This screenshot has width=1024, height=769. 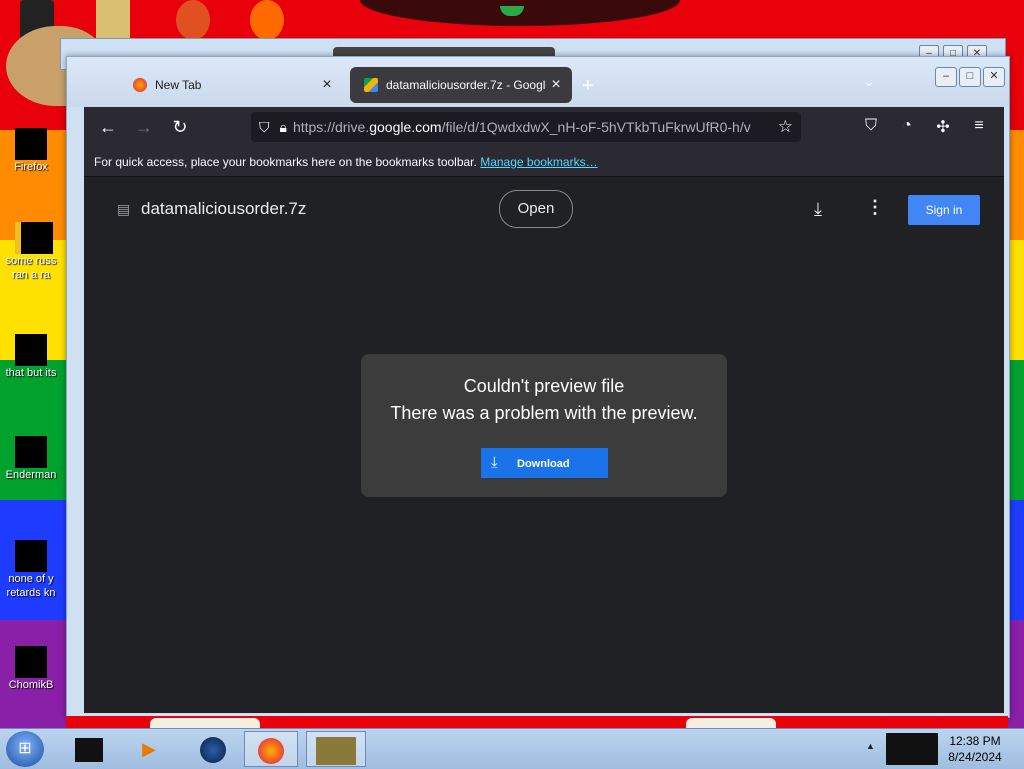 What do you see at coordinates (544, 463) in the screenshot?
I see `download-button: ⤓ Download` at bounding box center [544, 463].